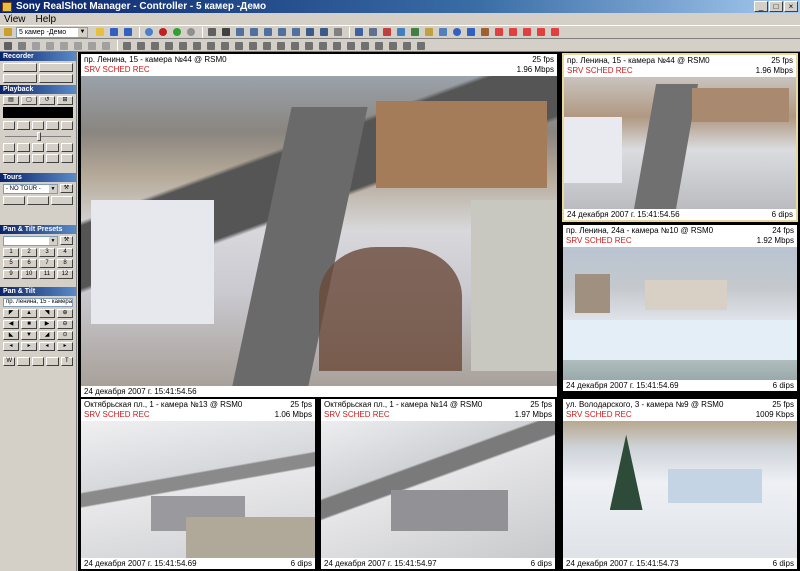  Describe the element at coordinates (555, 32) in the screenshot. I see `window-5-icon` at that location.